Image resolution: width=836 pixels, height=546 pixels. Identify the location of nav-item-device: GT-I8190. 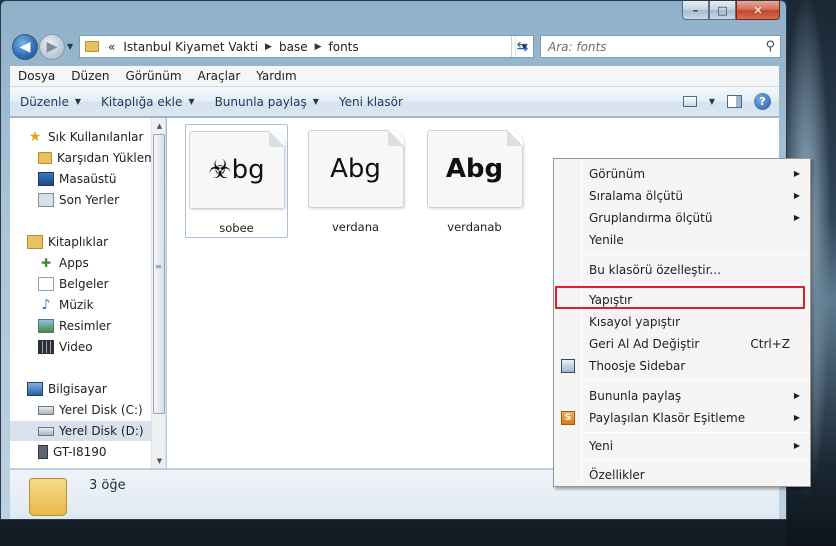
(101, 452).